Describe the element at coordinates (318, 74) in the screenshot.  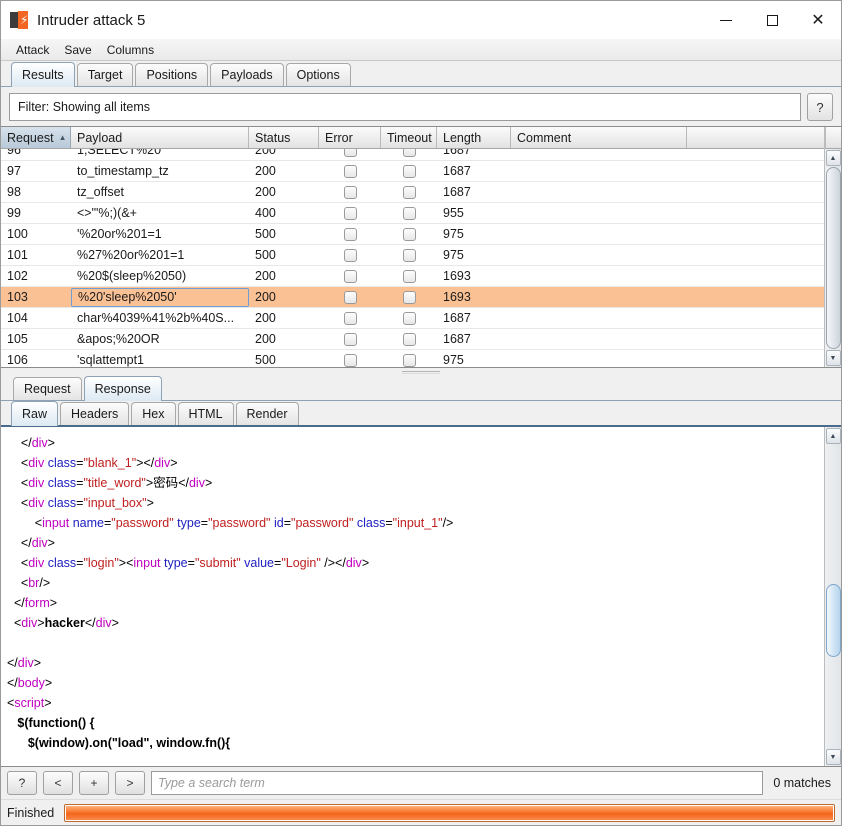
I see `tab-options: Options` at that location.